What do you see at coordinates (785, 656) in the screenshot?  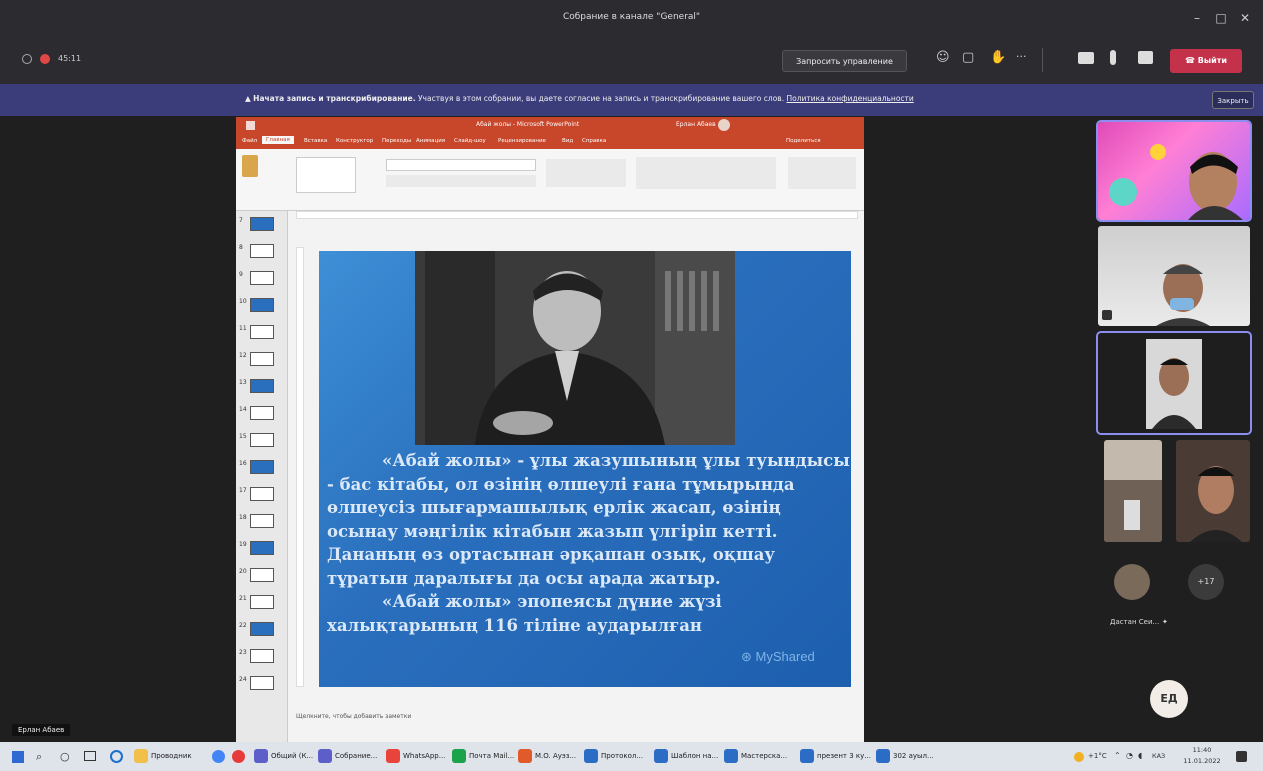 I see `watermark-text: MyShared` at bounding box center [785, 656].